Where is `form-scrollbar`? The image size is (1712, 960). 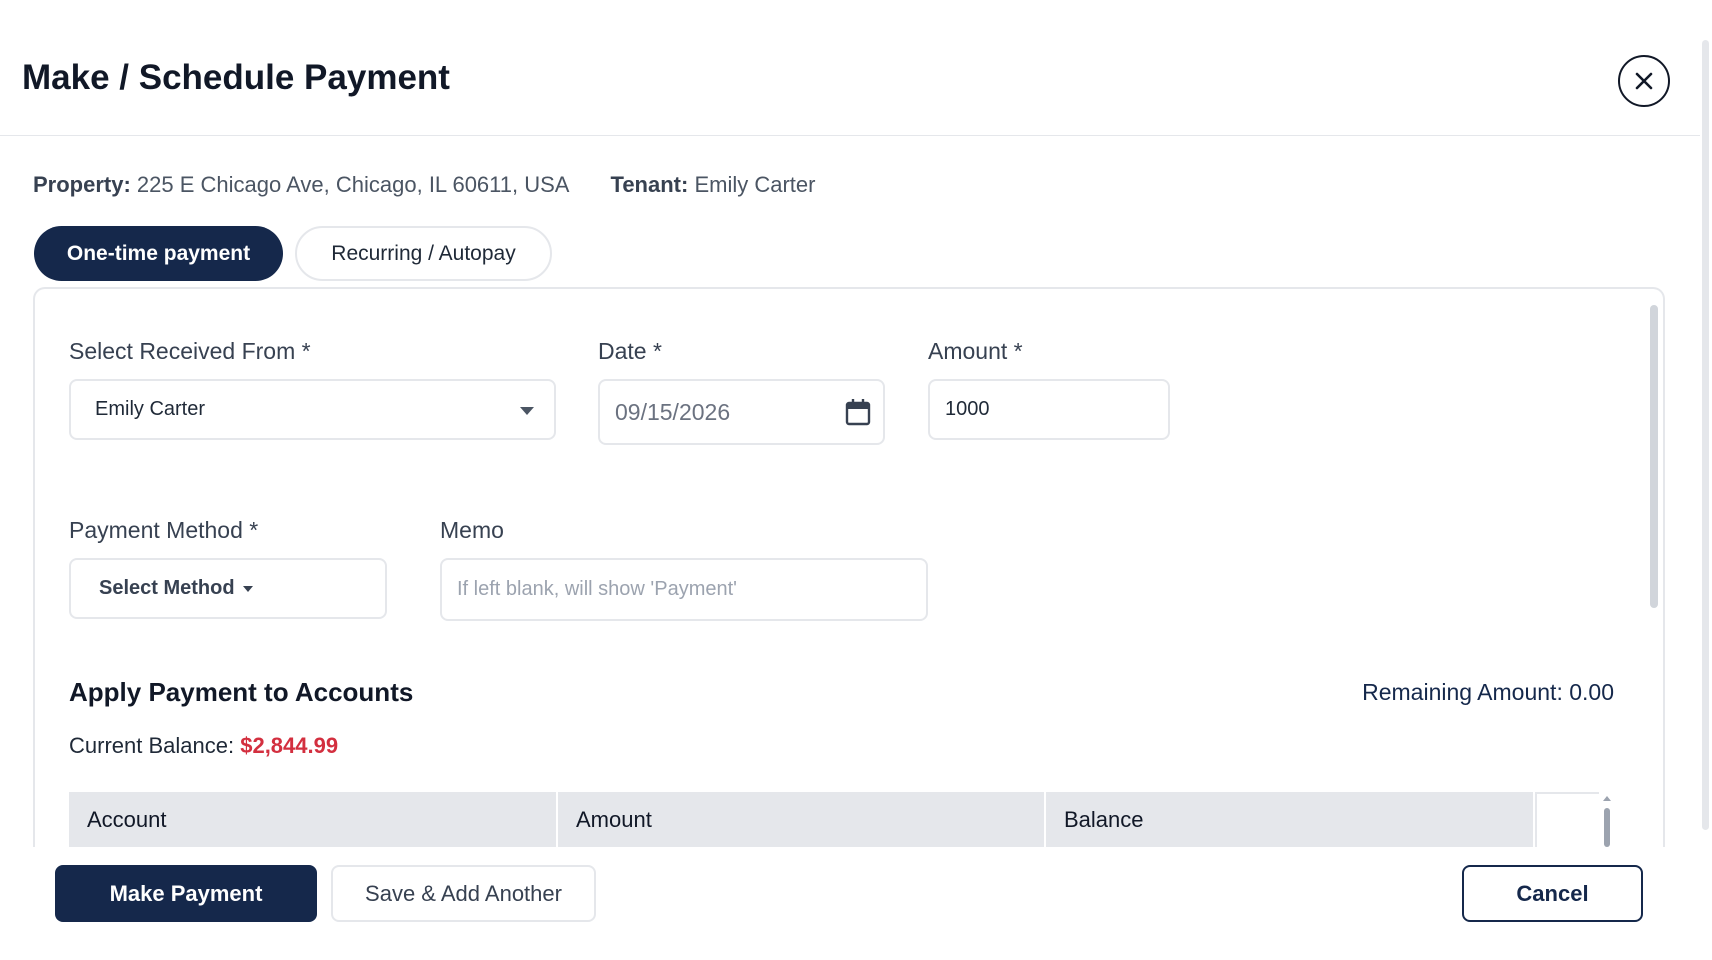 form-scrollbar is located at coordinates (1654, 456).